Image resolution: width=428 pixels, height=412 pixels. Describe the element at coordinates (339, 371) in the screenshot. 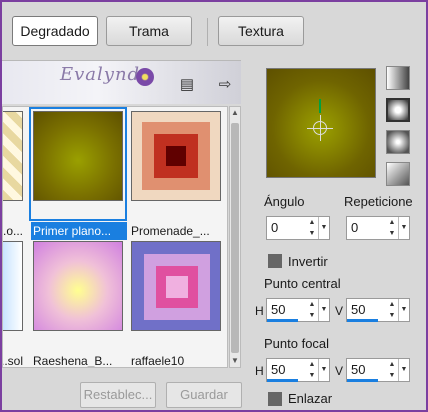

I see `focal-v-label: V` at that location.